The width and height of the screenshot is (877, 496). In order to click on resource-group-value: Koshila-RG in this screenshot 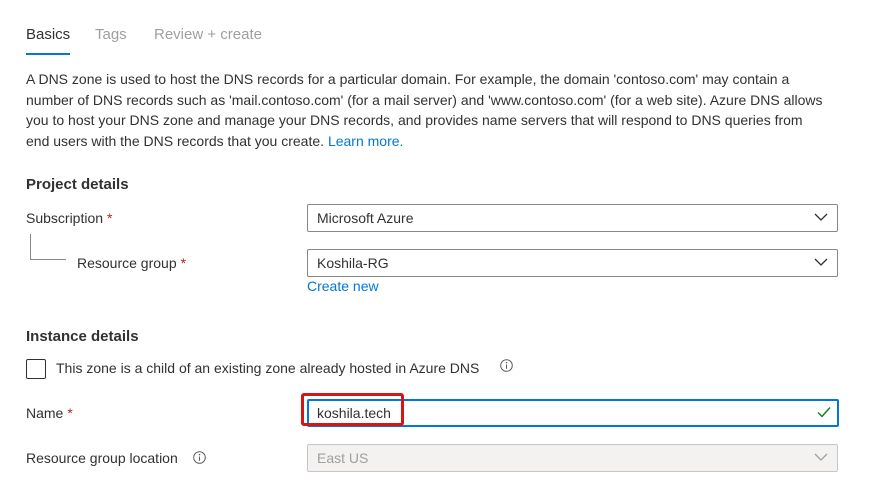, I will do `click(353, 263)`.